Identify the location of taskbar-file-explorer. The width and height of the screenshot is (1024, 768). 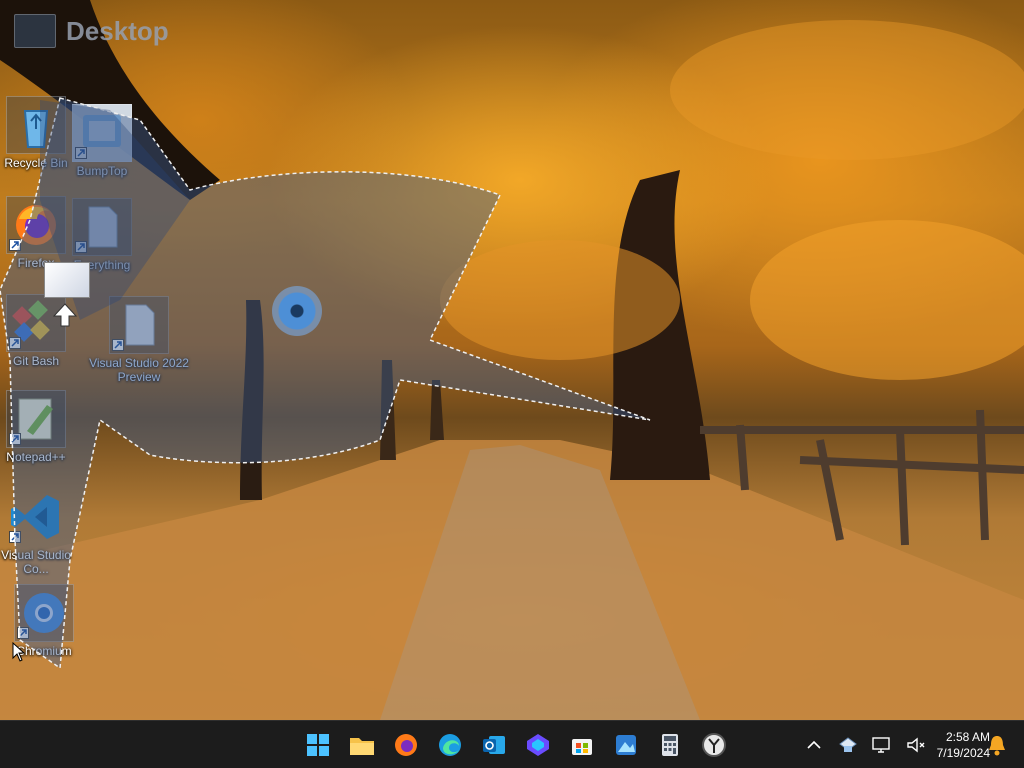
(362, 745).